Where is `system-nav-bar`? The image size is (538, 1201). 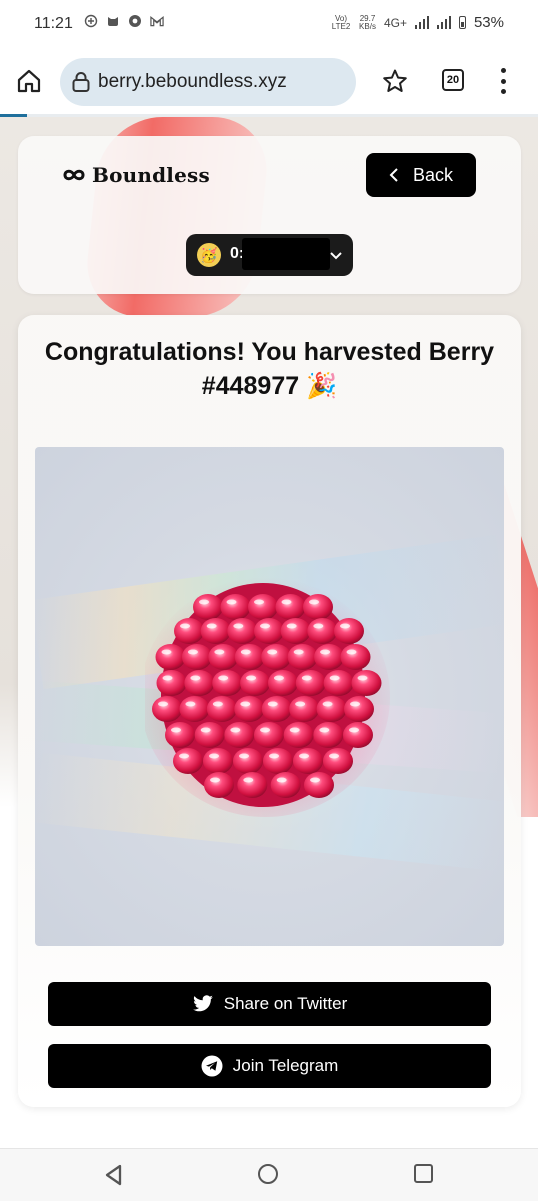
system-nav-bar is located at coordinates (269, 1174).